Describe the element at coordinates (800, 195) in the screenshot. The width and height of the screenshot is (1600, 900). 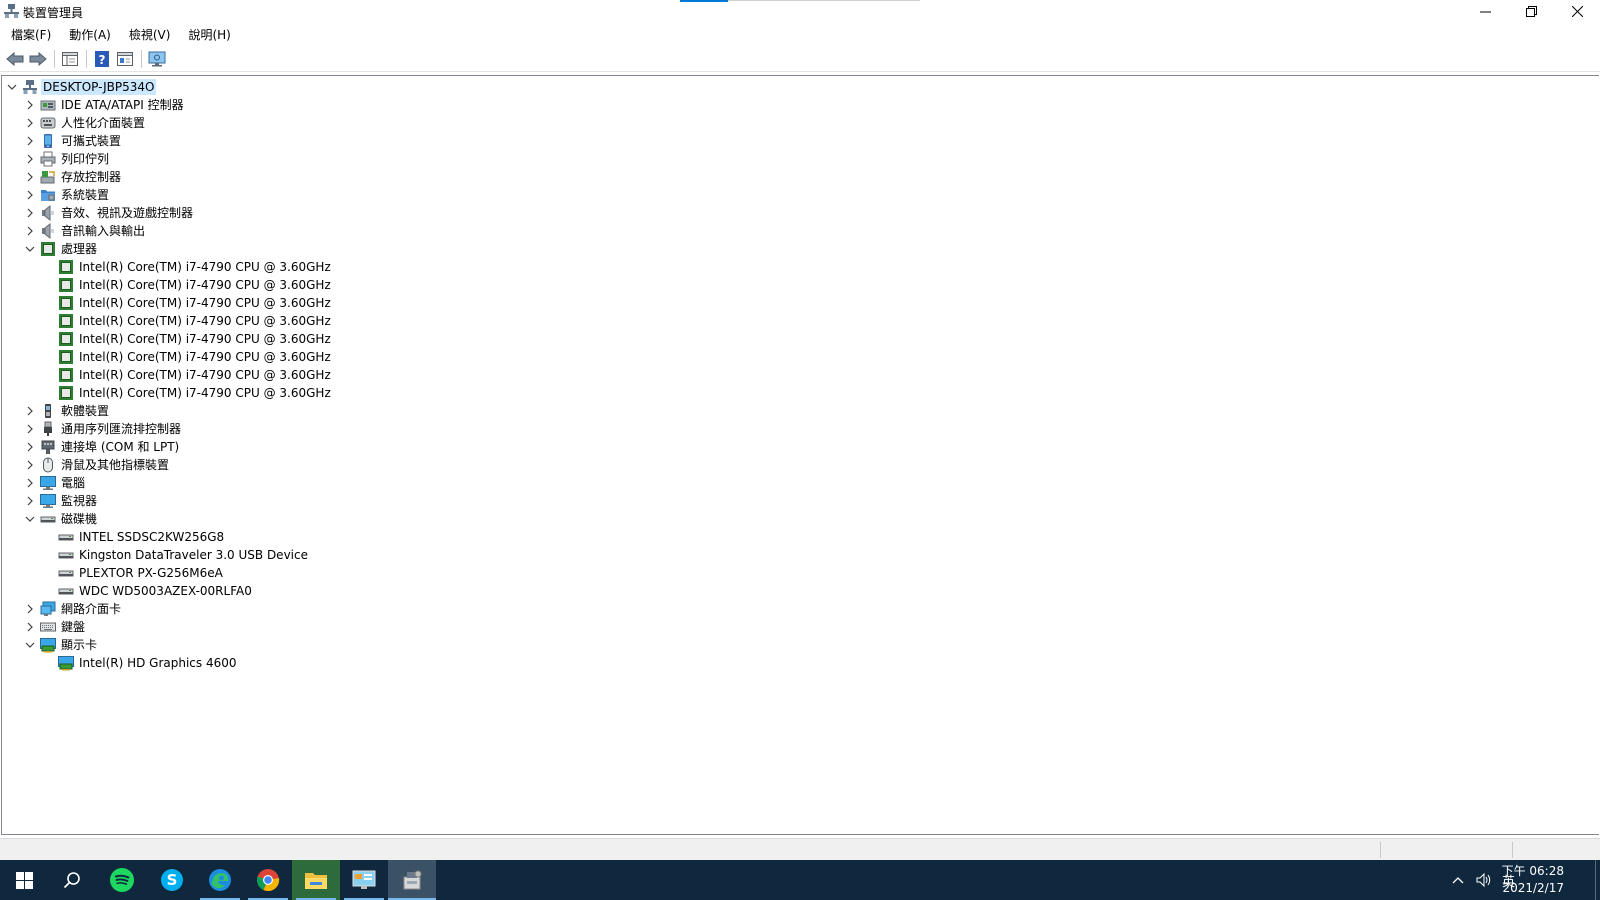
I see `tree-category: 系統裝置` at that location.